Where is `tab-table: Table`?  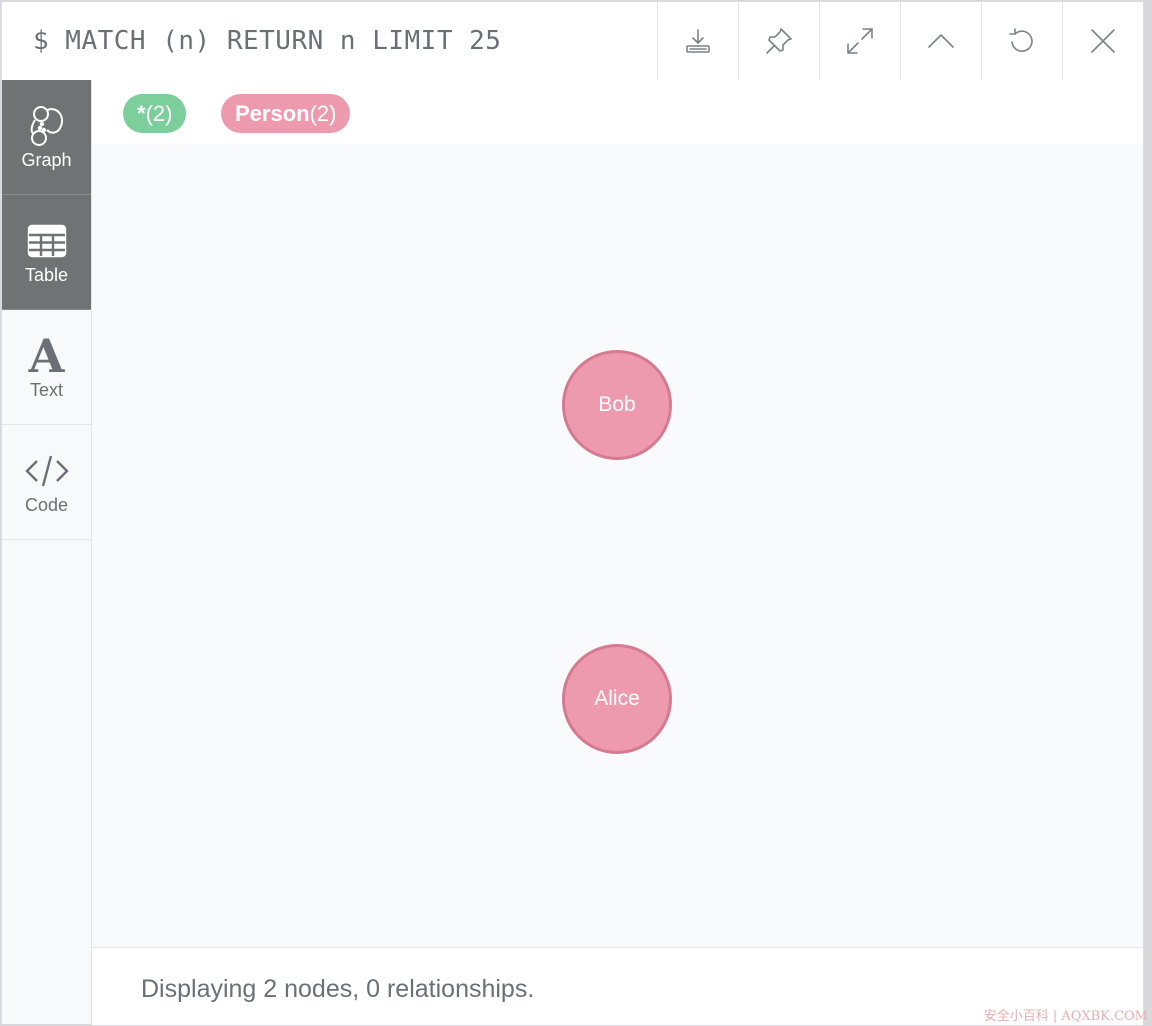 tab-table: Table is located at coordinates (46, 252).